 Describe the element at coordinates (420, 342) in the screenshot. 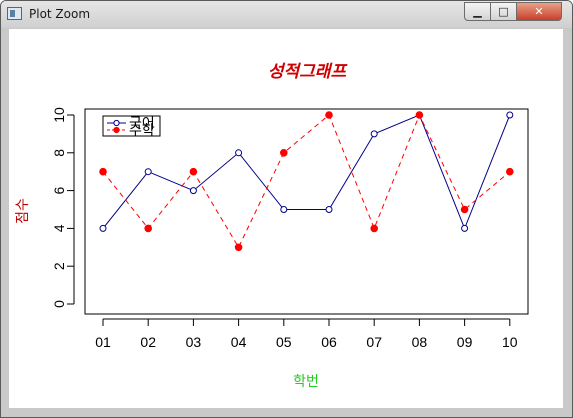

I see `x-tick-label: 08` at that location.